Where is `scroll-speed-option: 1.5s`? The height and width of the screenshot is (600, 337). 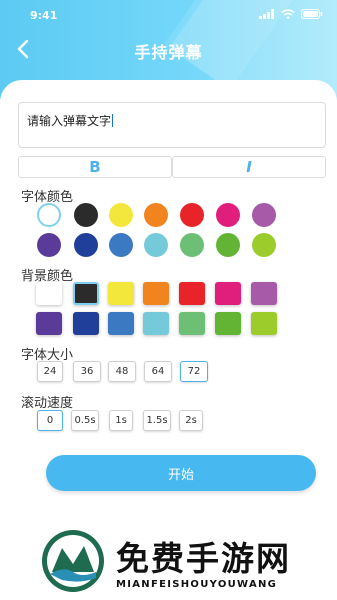
scroll-speed-option: 1.5s is located at coordinates (157, 420).